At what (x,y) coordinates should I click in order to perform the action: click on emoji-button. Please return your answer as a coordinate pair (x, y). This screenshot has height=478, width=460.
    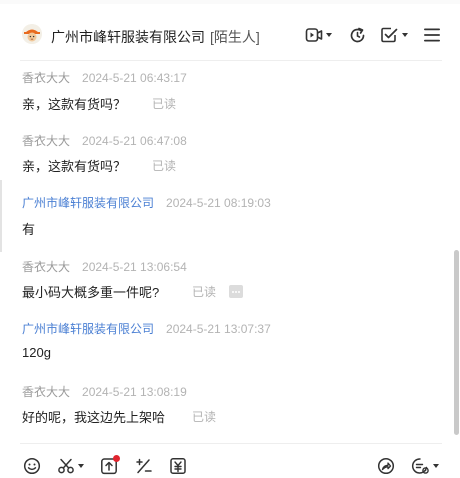
    Looking at the image, I should click on (32, 466).